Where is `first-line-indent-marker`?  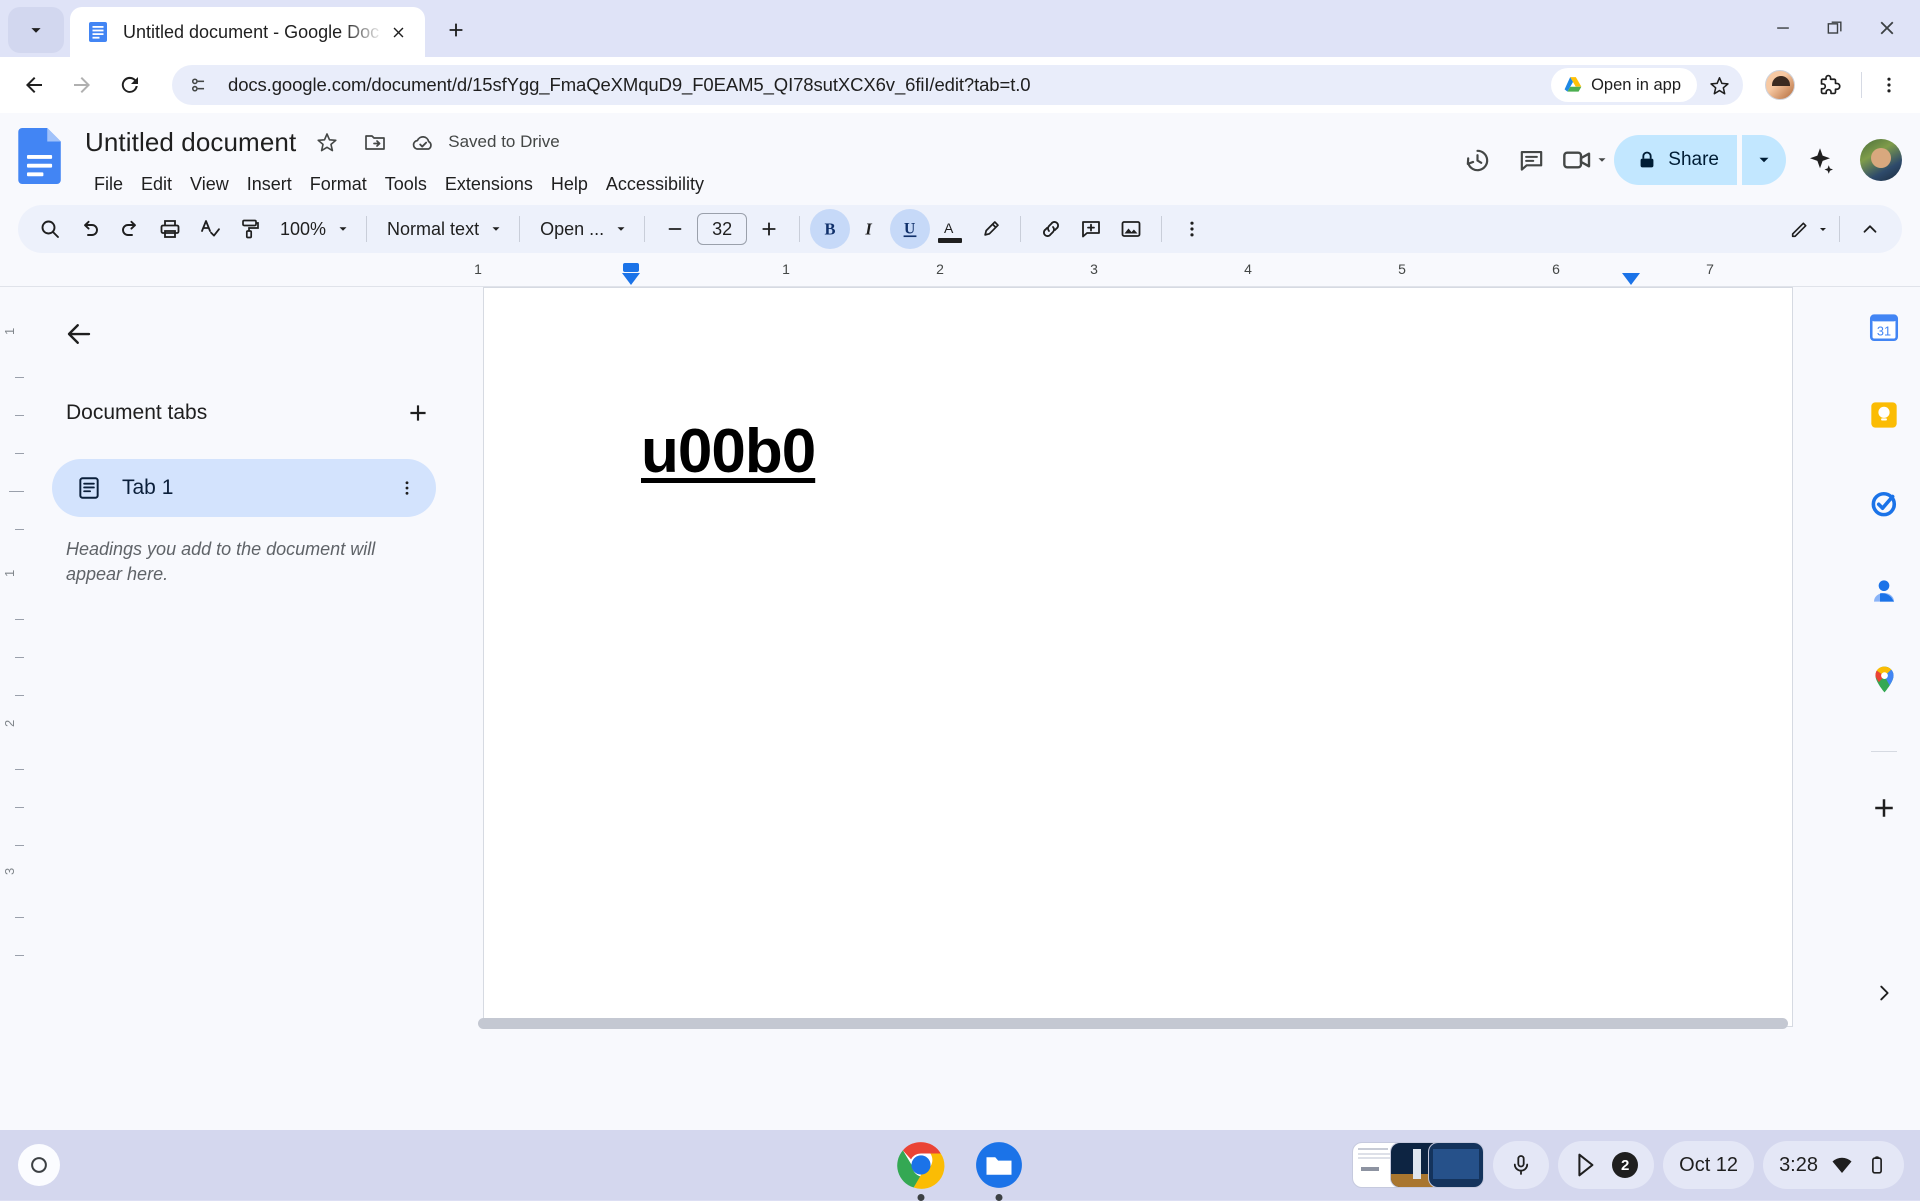
first-line-indent-marker is located at coordinates (631, 267).